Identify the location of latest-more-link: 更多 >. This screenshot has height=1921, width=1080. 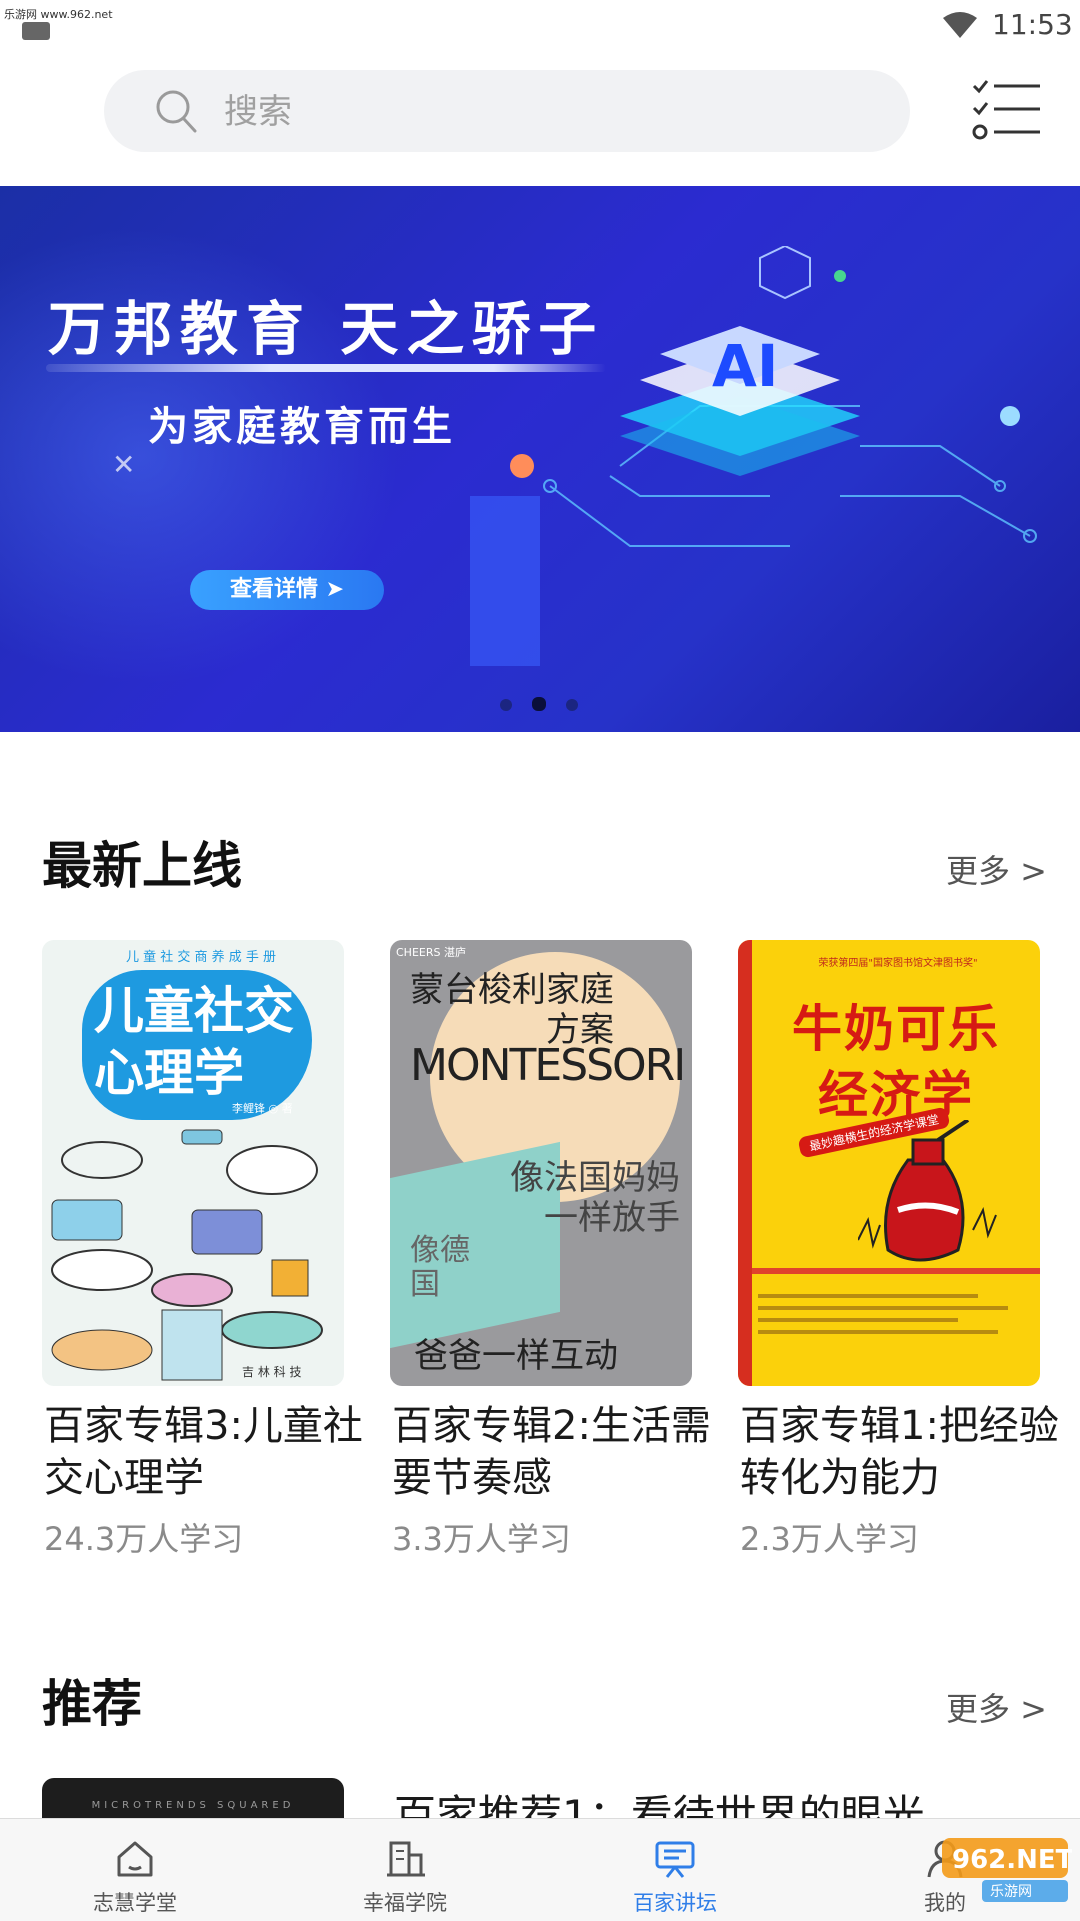
(996, 869).